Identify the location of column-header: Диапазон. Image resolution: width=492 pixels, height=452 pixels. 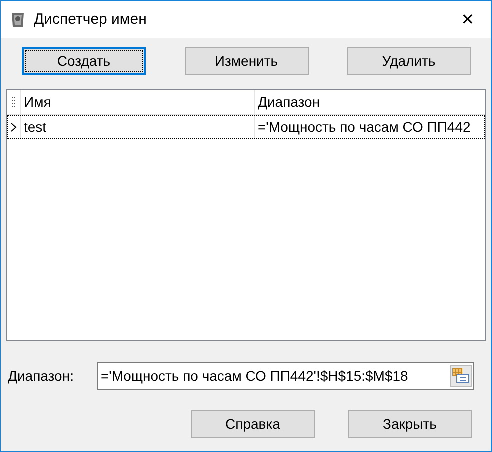
(370, 102).